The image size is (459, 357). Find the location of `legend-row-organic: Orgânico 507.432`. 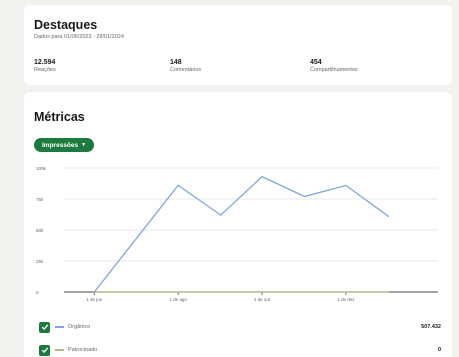

legend-row-organic: Orgânico 507.432 is located at coordinates (240, 327).